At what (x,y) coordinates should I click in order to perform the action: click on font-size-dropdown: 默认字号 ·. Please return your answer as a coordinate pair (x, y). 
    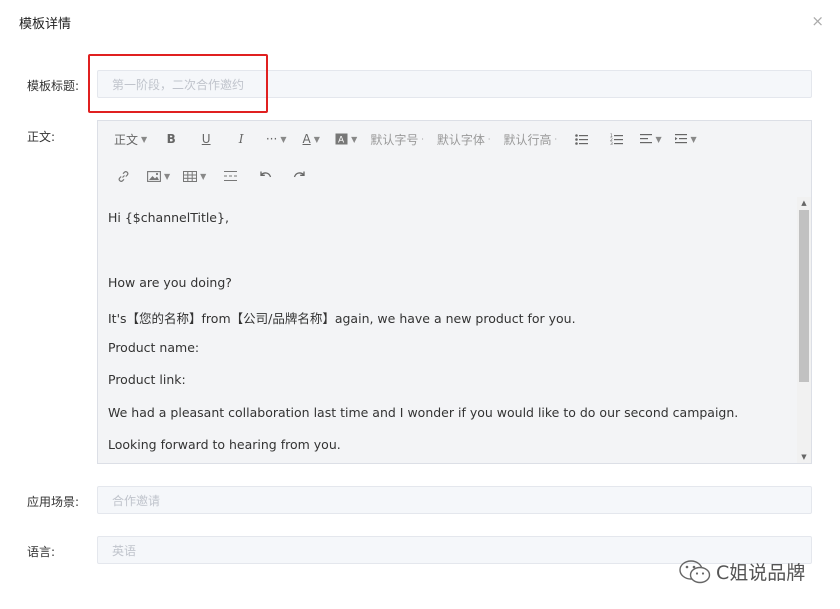
    Looking at the image, I should click on (397, 139).